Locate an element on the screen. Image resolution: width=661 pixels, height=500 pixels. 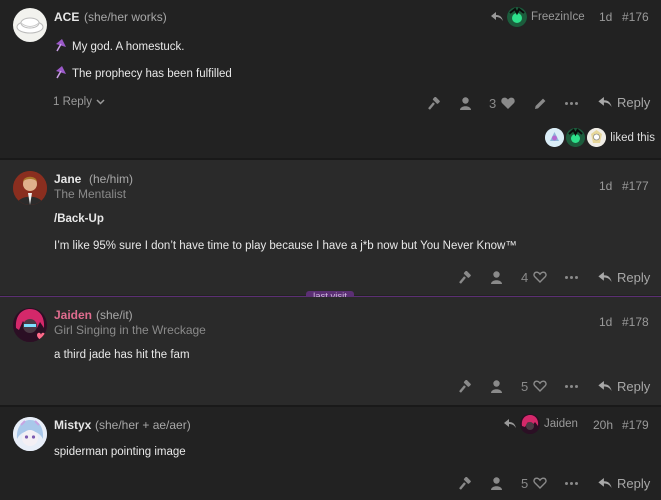
post-line: My god. A homestuck. is located at coordinates (119, 45).